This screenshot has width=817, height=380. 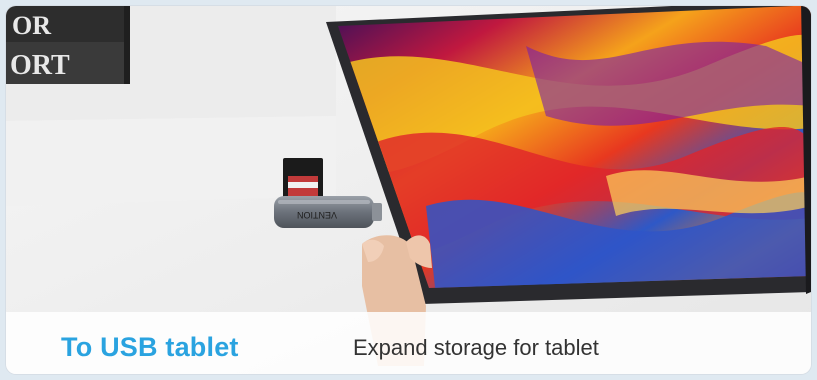 I want to click on book-stack: OR ORT, so click(x=68, y=45).